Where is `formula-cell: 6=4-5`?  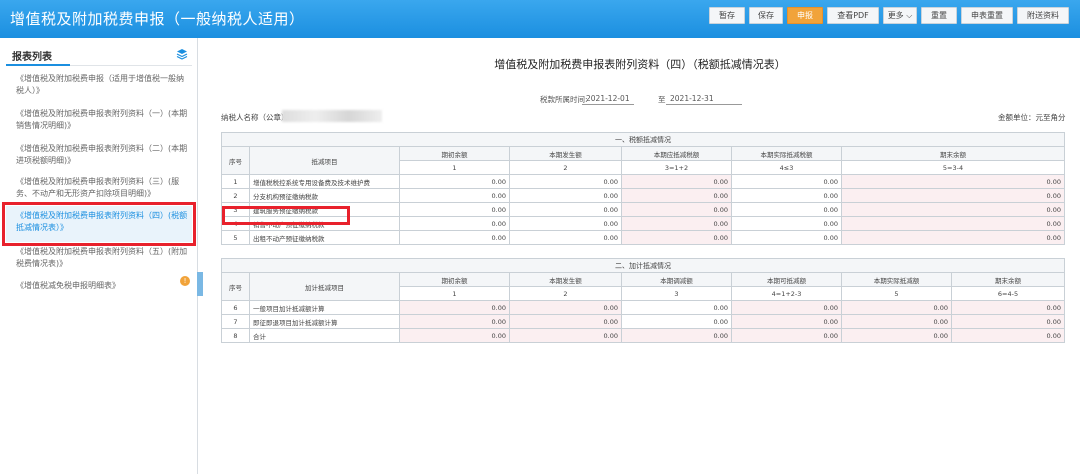 formula-cell: 6=4-5 is located at coordinates (1008, 293).